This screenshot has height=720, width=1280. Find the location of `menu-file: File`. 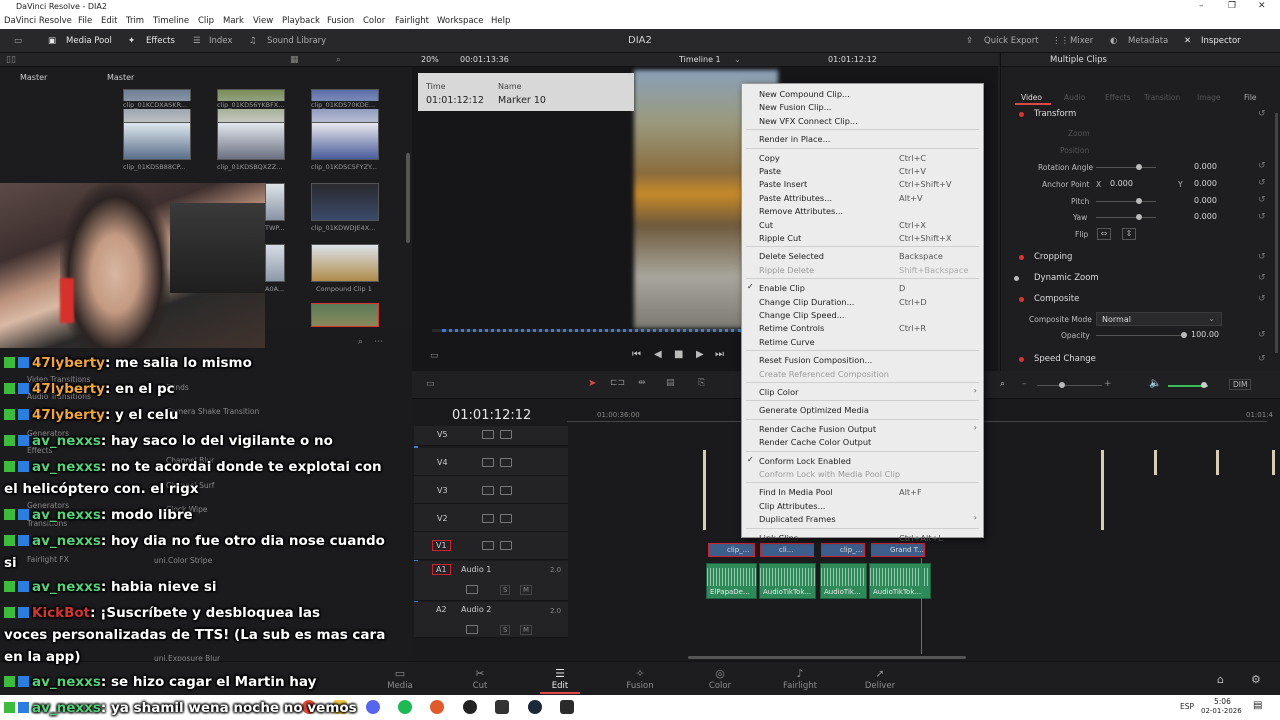

menu-file: File is located at coordinates (85, 21).